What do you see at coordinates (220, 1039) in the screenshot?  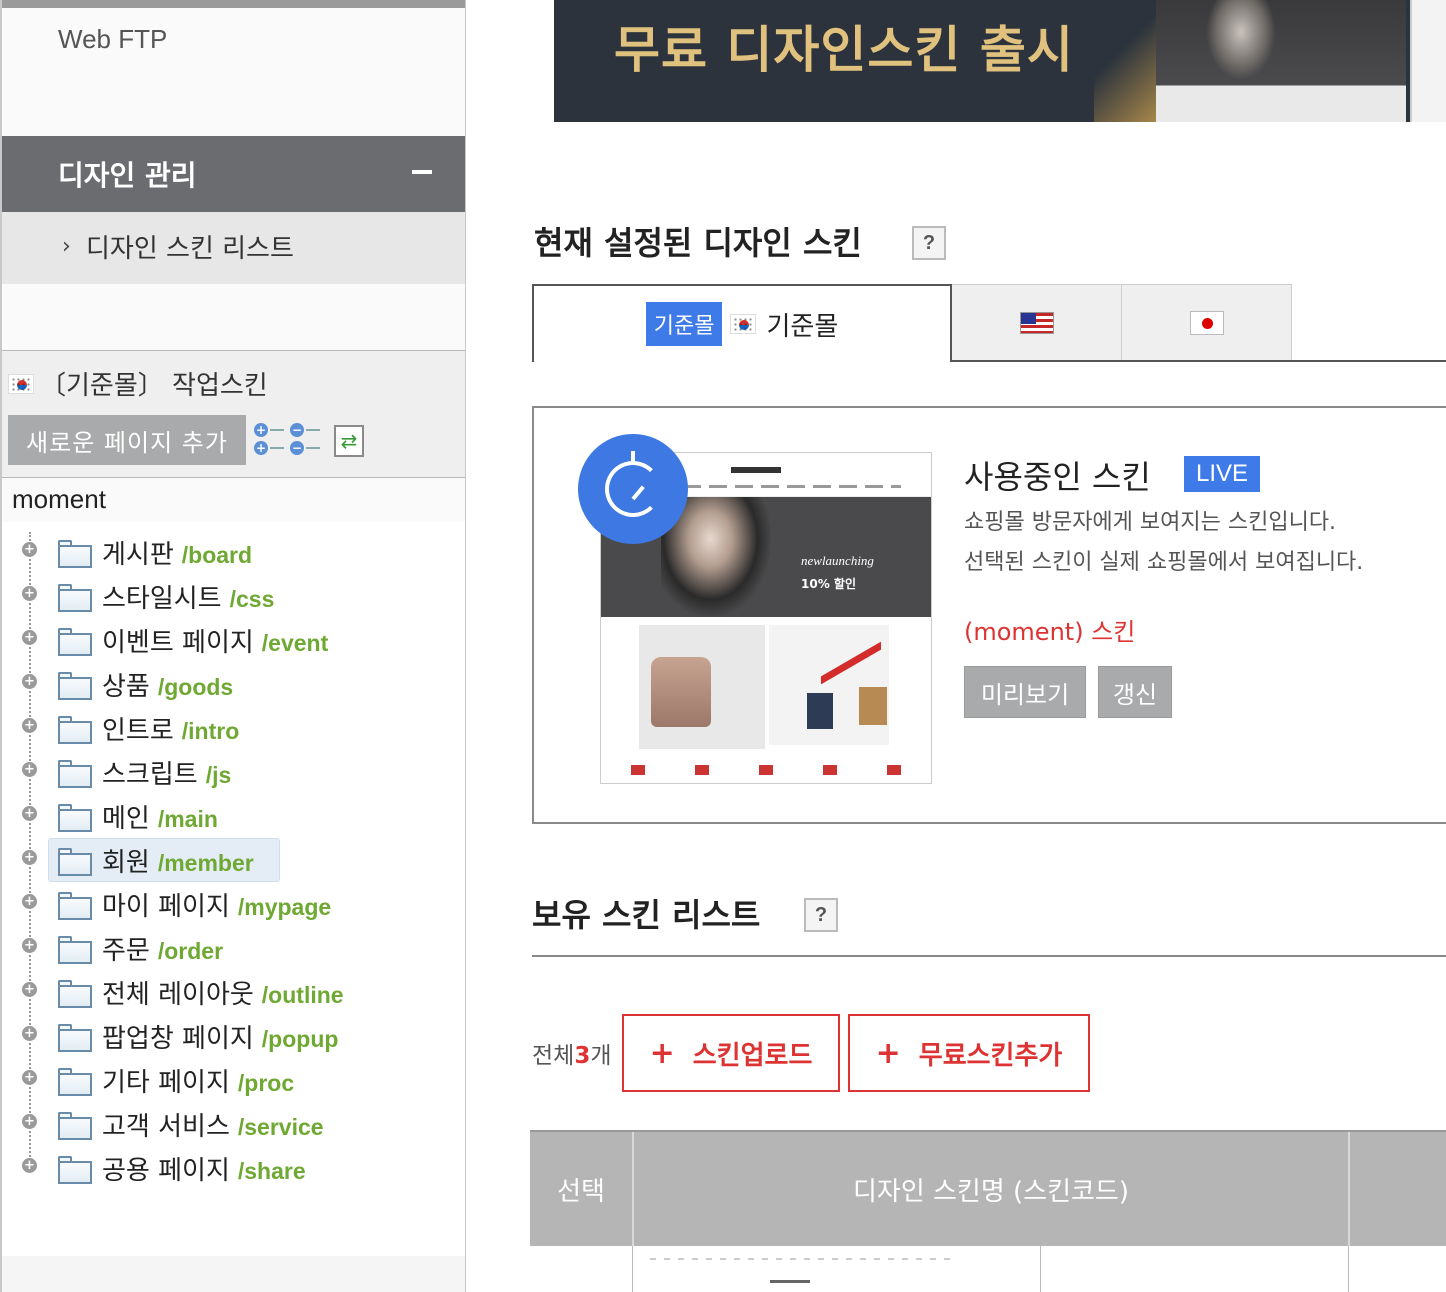 I see `folder-label: 팝업창 페이지/popup` at bounding box center [220, 1039].